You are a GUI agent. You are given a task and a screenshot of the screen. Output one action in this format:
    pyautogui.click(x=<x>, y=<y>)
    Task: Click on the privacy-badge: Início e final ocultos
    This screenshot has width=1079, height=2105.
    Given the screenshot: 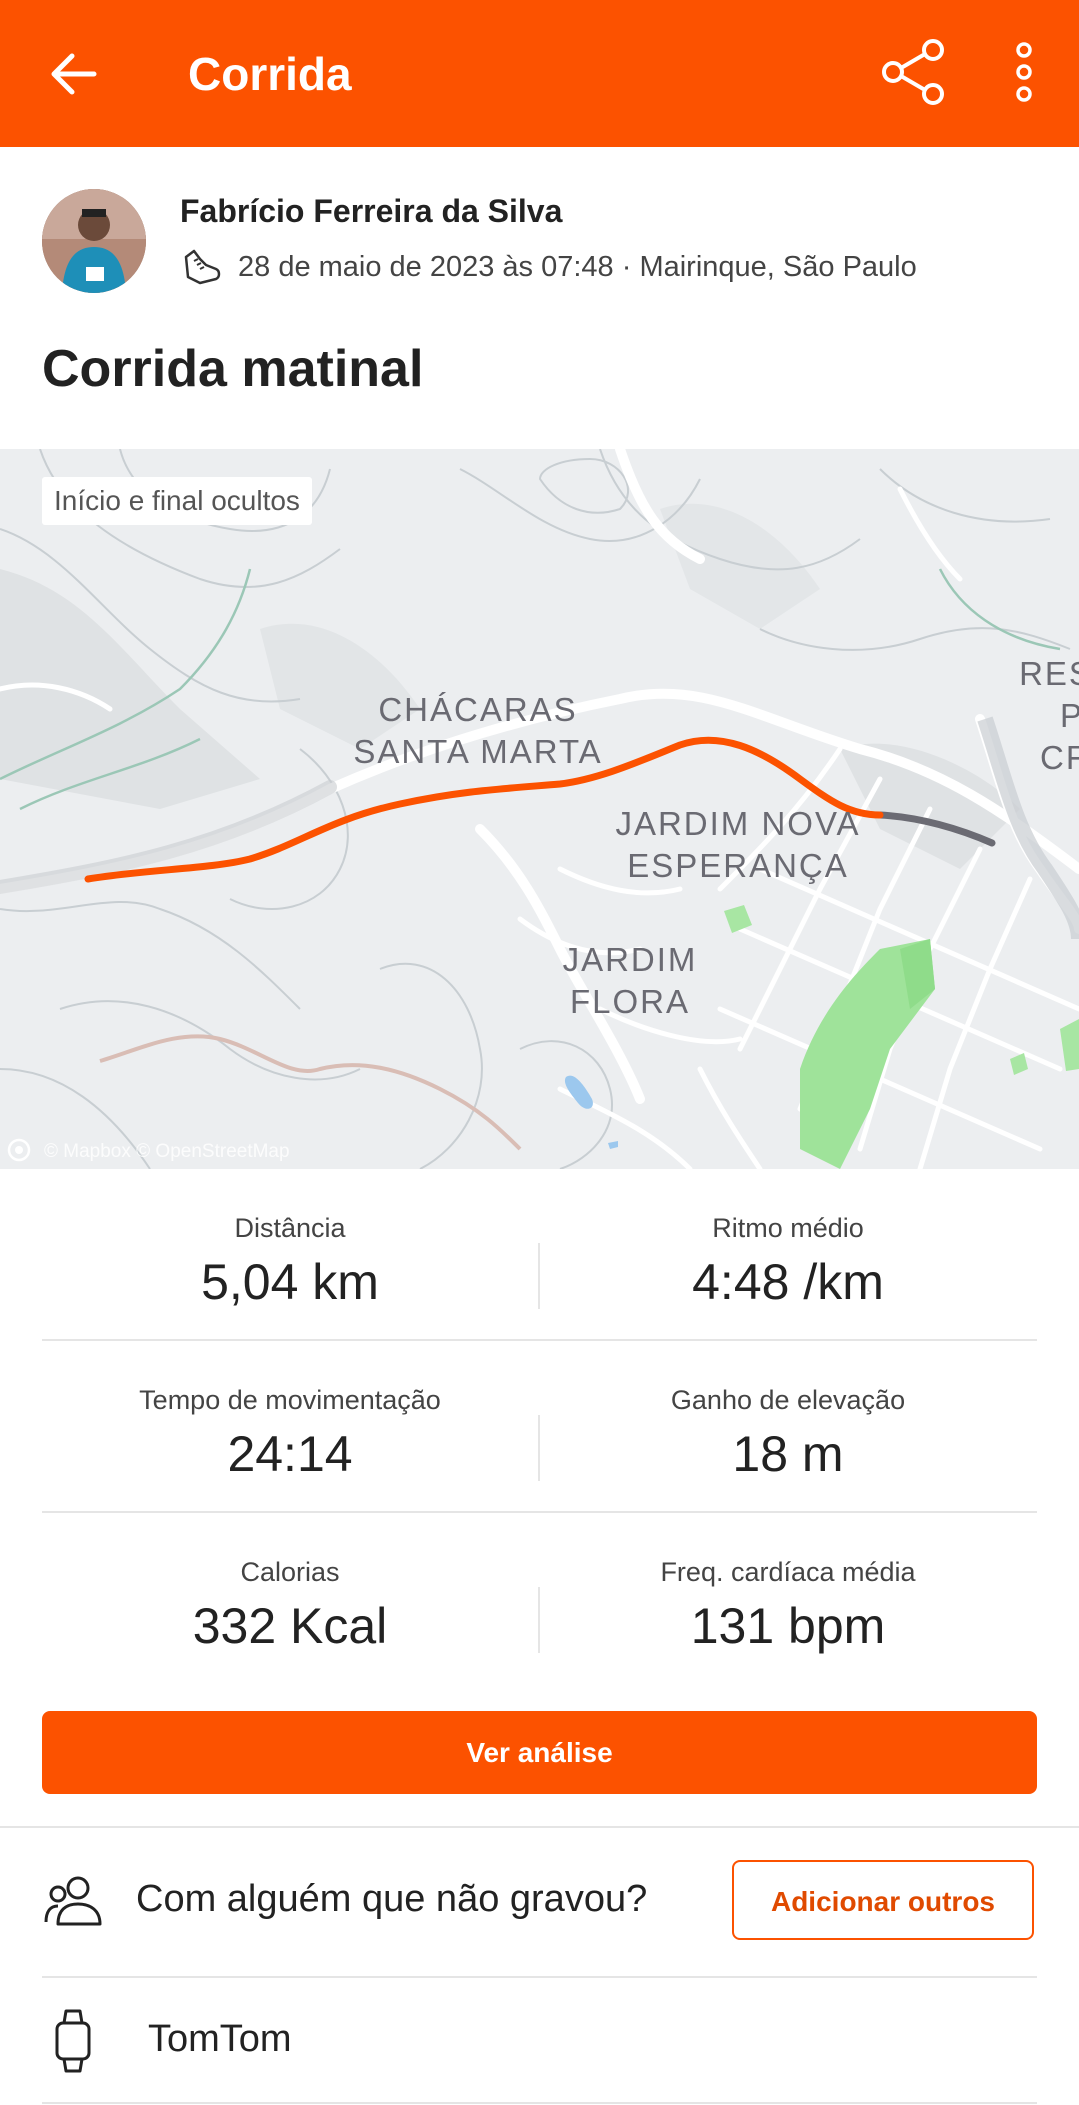 What is the action you would take?
    pyautogui.click(x=177, y=501)
    